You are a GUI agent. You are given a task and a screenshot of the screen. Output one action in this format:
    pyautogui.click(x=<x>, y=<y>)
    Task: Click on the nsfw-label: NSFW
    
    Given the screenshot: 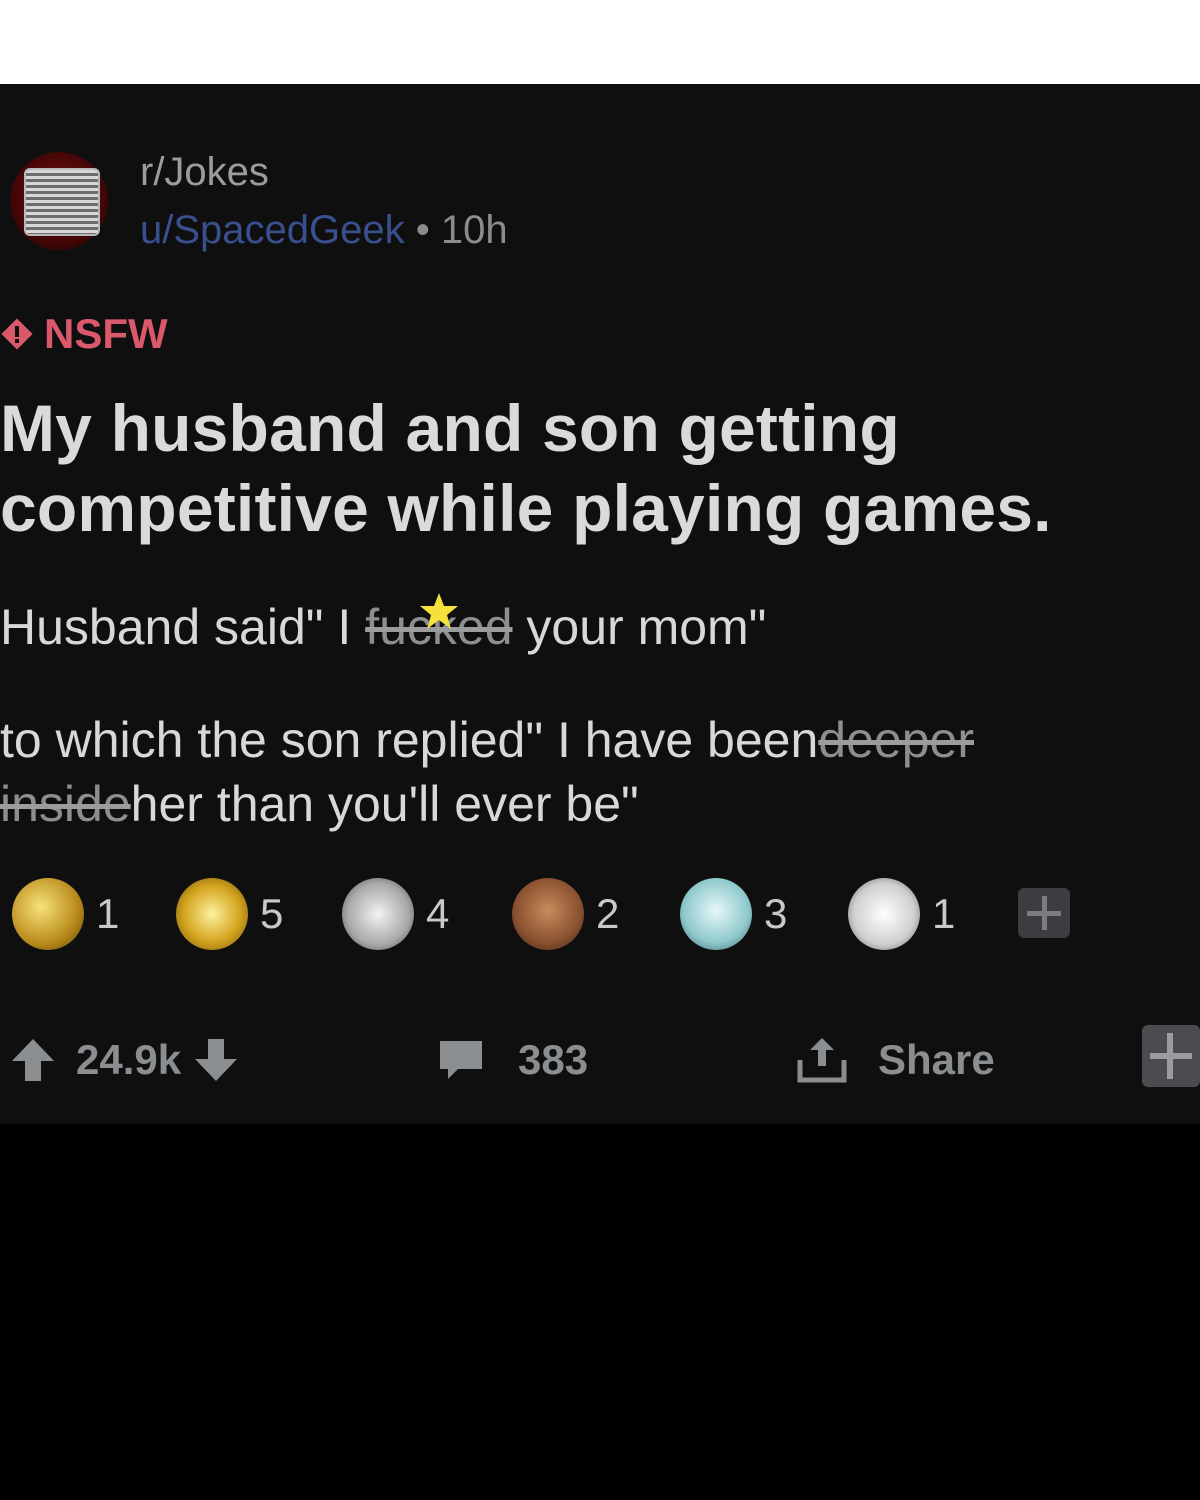 What is the action you would take?
    pyautogui.click(x=106, y=333)
    